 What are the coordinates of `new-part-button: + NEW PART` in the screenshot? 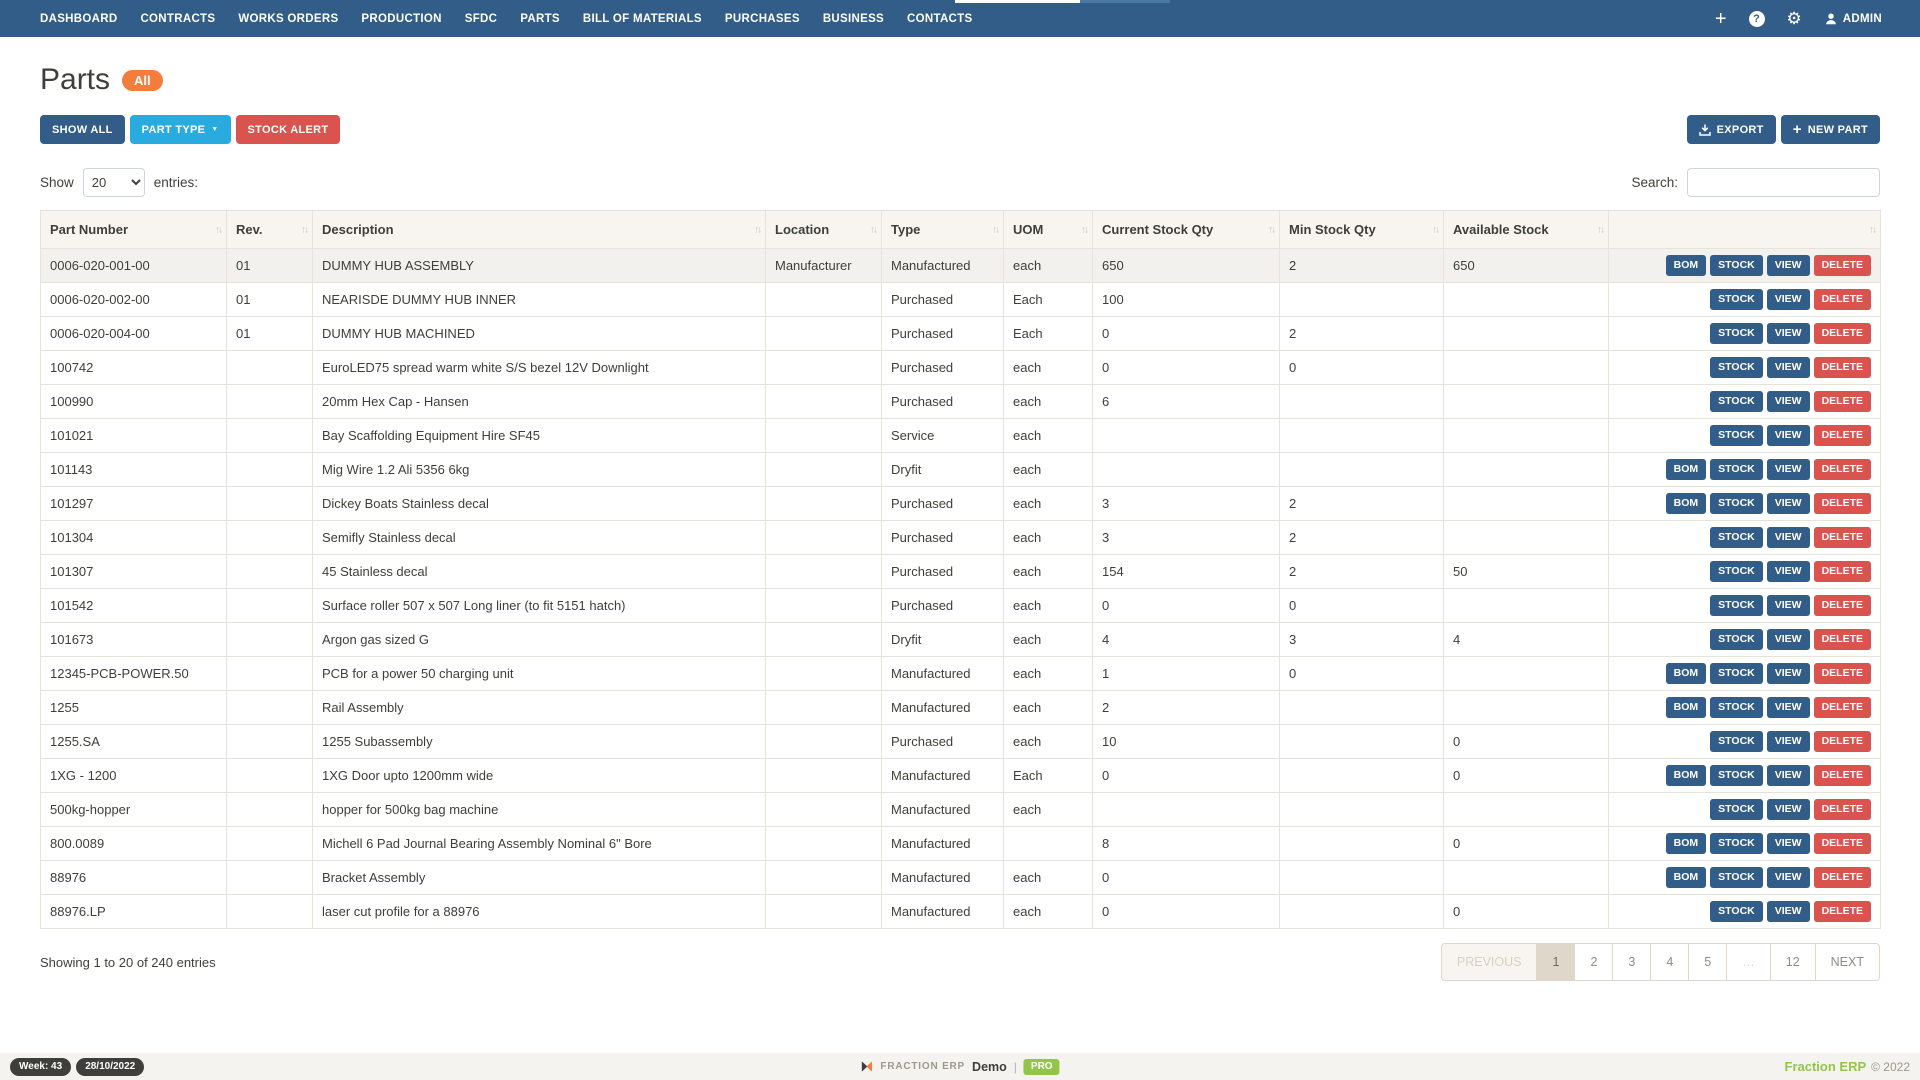 It's located at (1830, 129).